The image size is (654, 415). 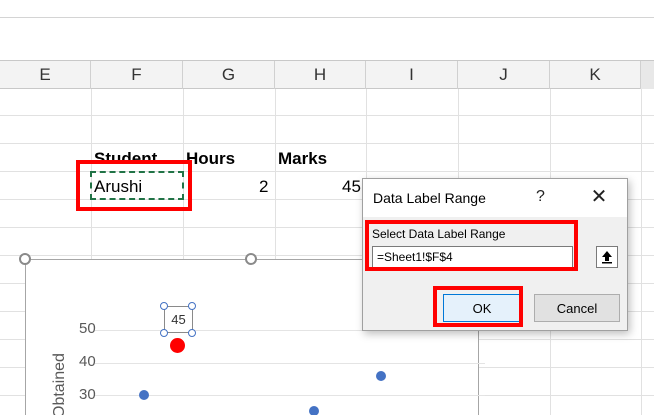 I want to click on upload-arrow-icon, so click(x=607, y=257).